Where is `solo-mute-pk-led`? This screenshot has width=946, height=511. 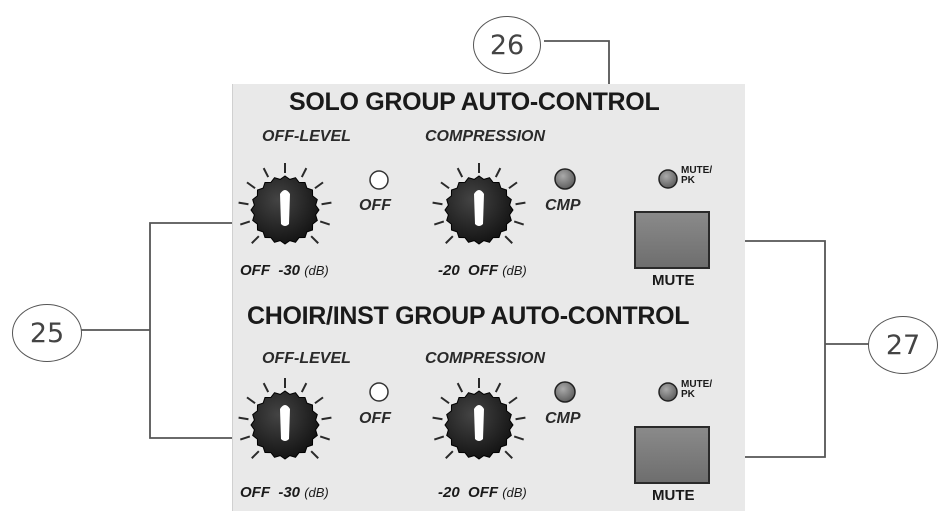
solo-mute-pk-led is located at coordinates (668, 179).